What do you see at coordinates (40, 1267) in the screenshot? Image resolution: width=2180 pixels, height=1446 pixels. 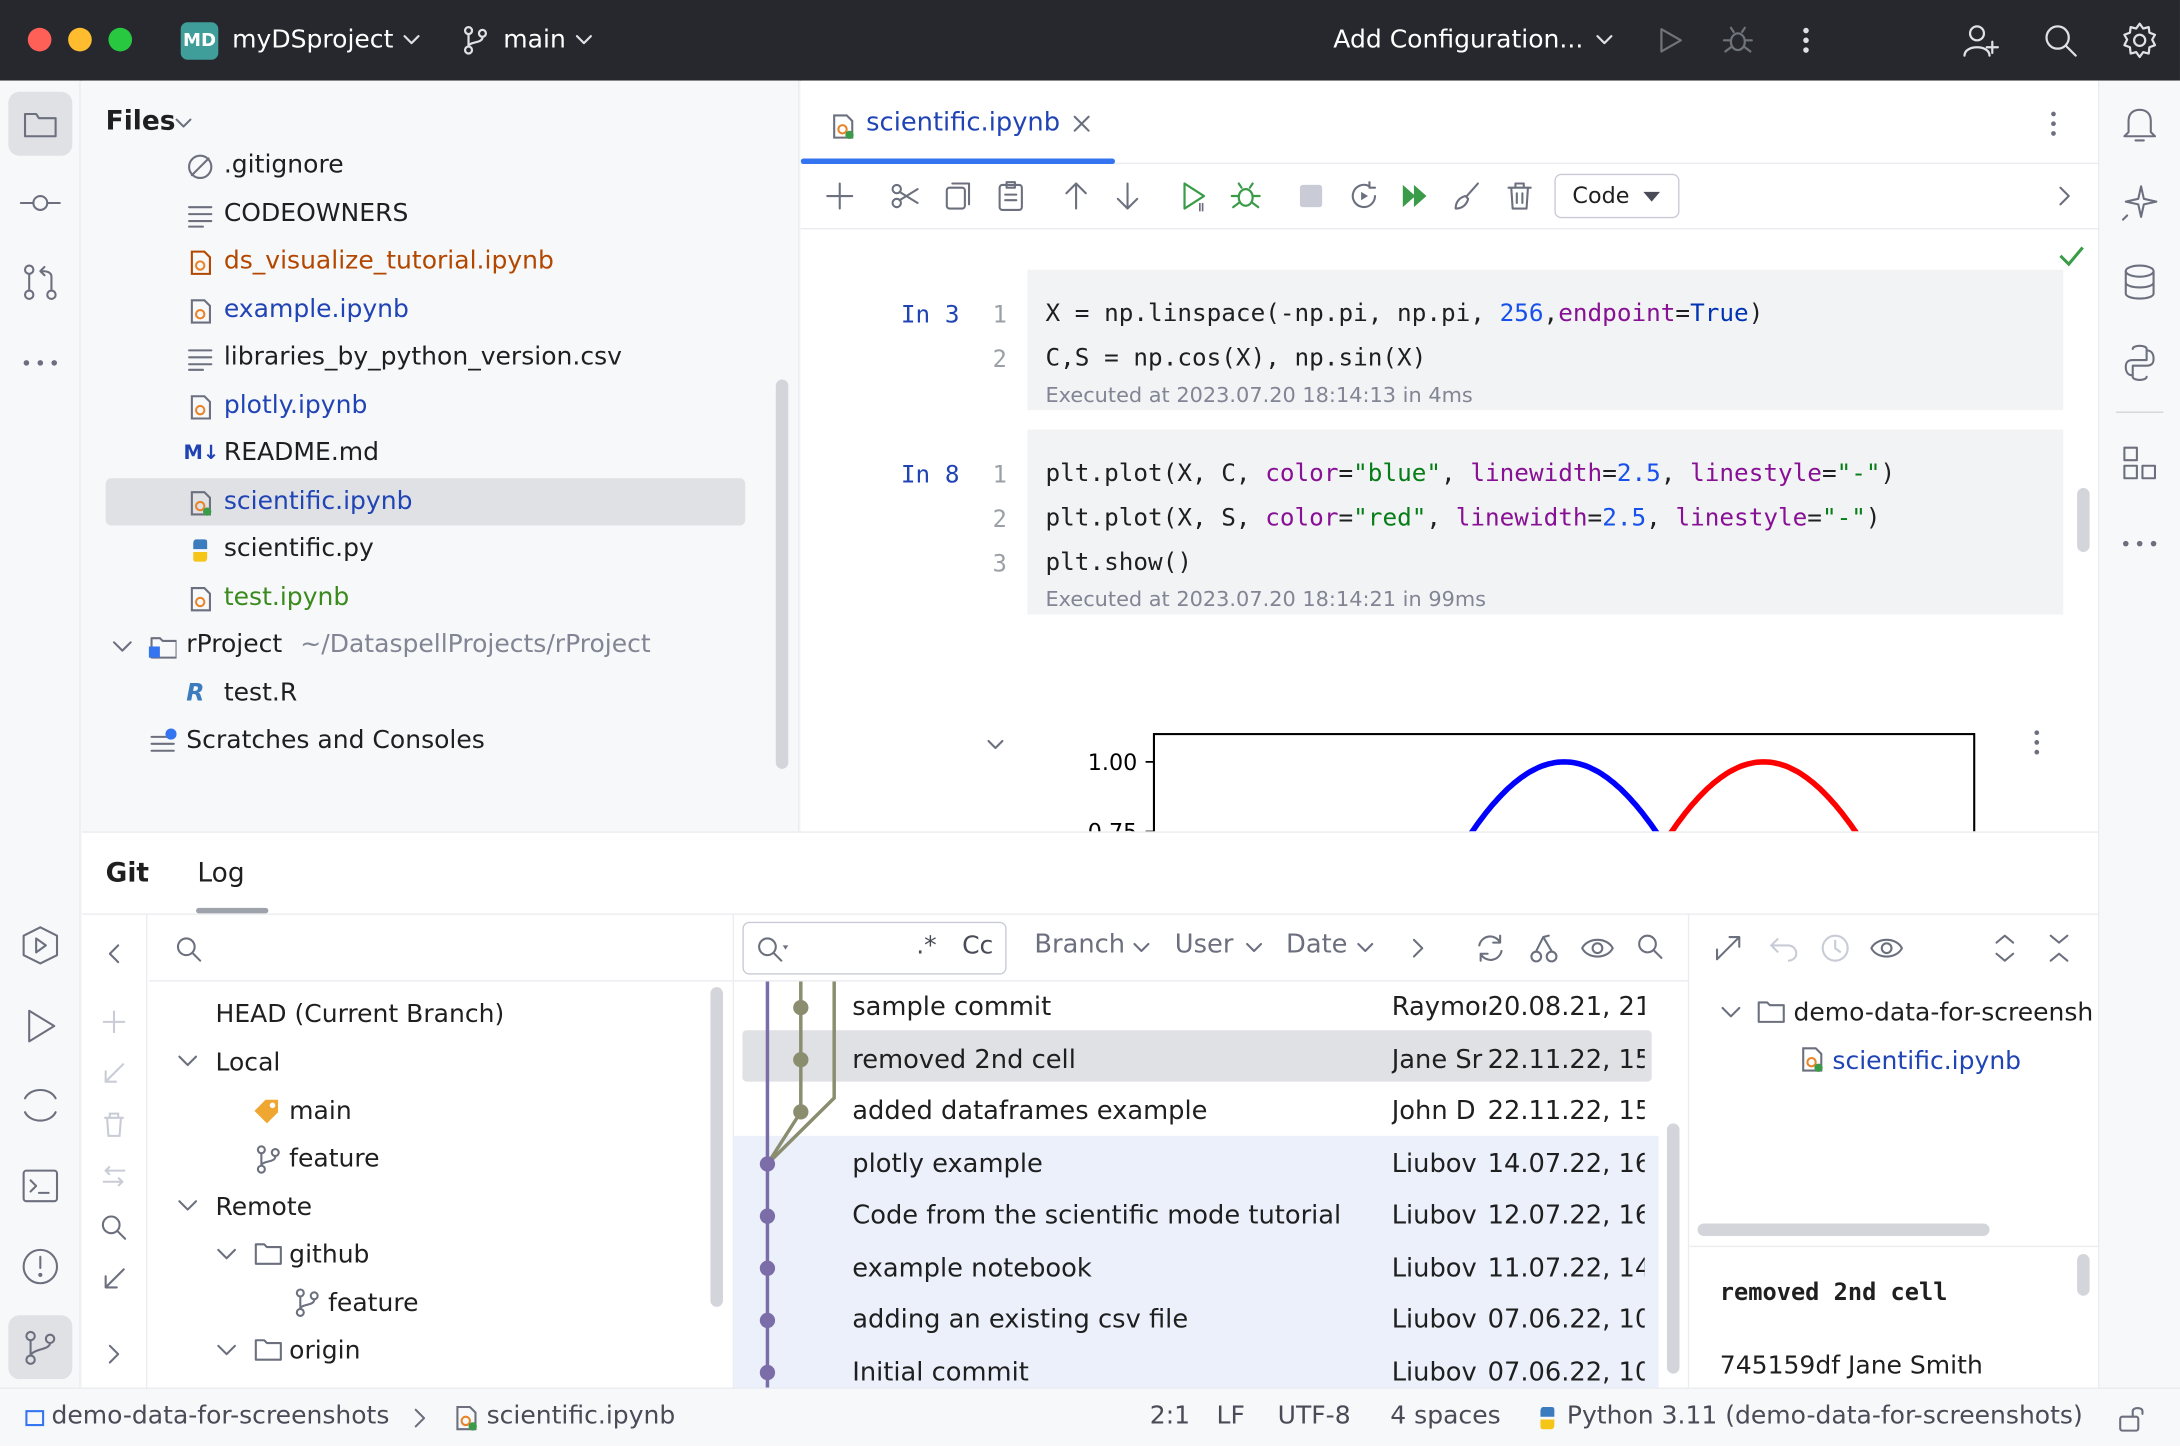 I see `problems-icon` at bounding box center [40, 1267].